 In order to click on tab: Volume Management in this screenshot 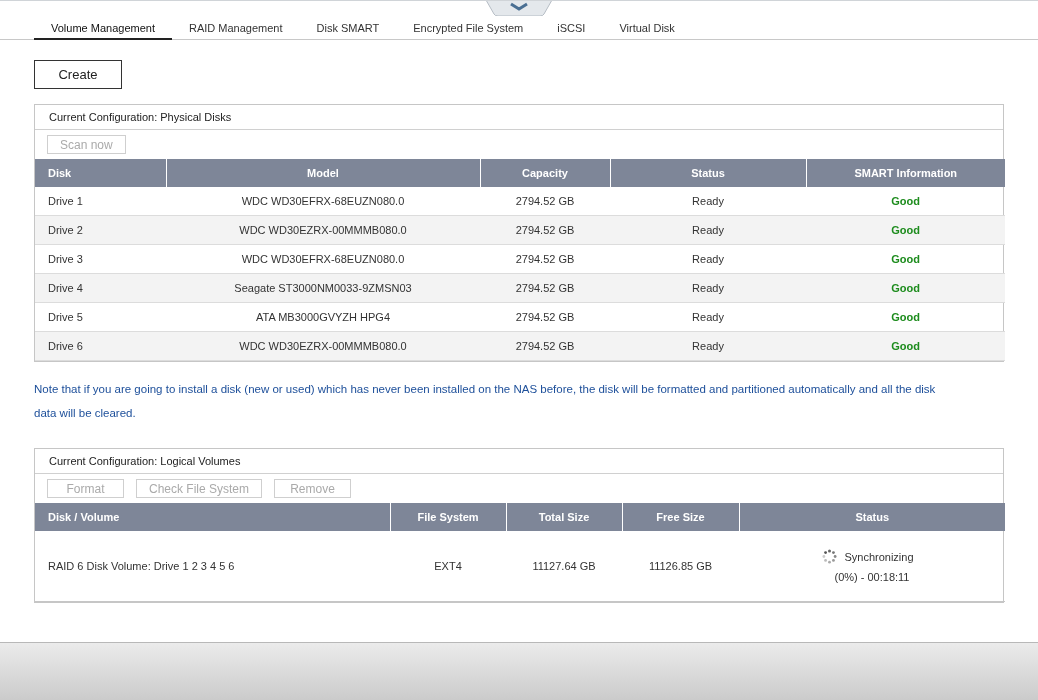, I will do `click(103, 30)`.